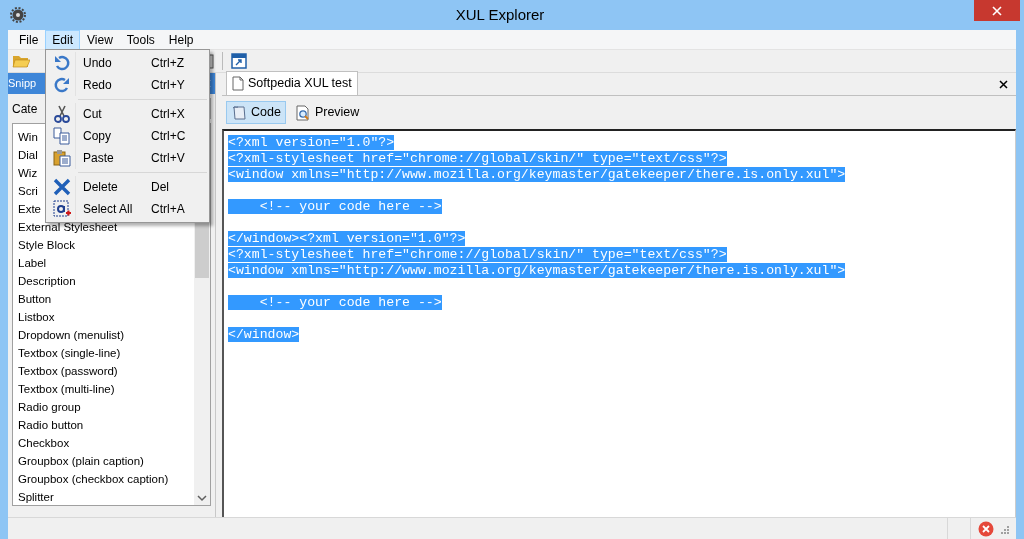  What do you see at coordinates (61, 209) in the screenshot?
I see `select-all-icon` at bounding box center [61, 209].